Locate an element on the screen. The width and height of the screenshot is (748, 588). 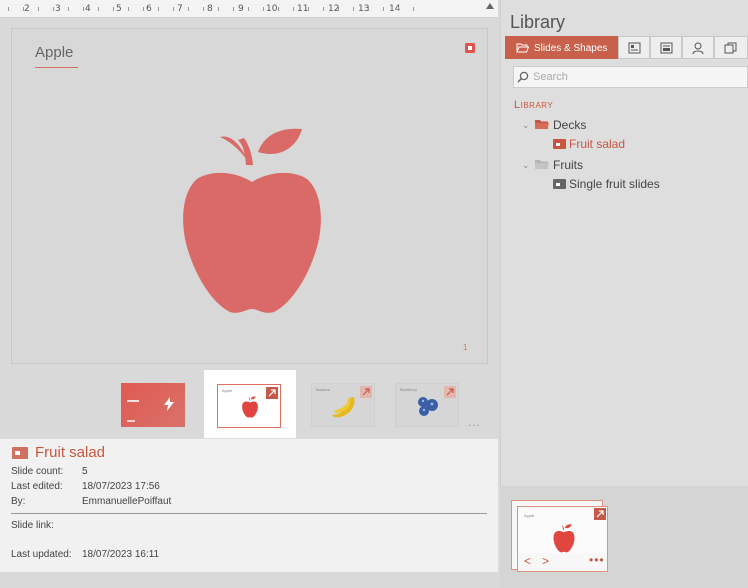
thumb-title: Blueberry is located at coordinates (409, 389).